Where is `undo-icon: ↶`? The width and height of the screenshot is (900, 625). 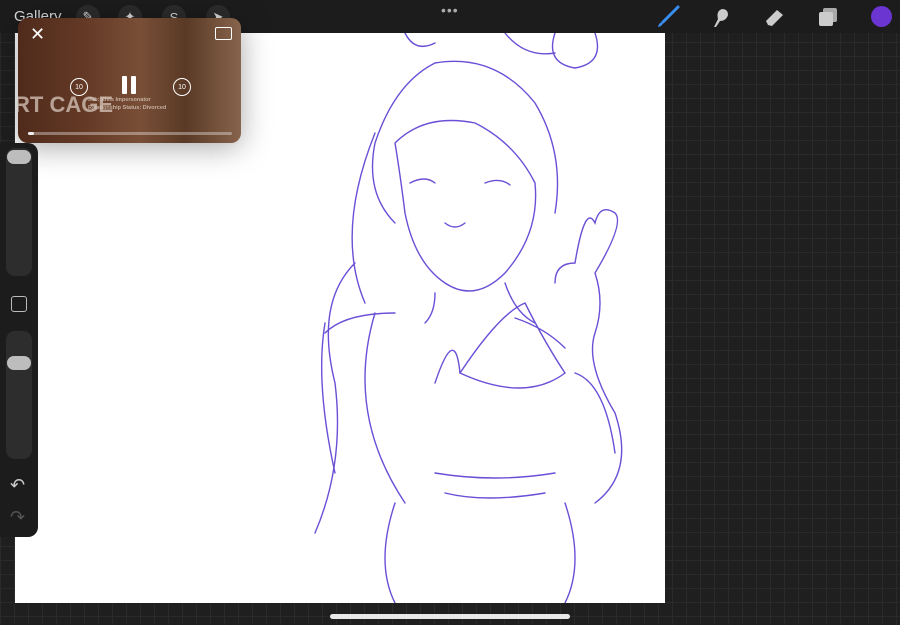
undo-icon: ↶ is located at coordinates (17, 485).